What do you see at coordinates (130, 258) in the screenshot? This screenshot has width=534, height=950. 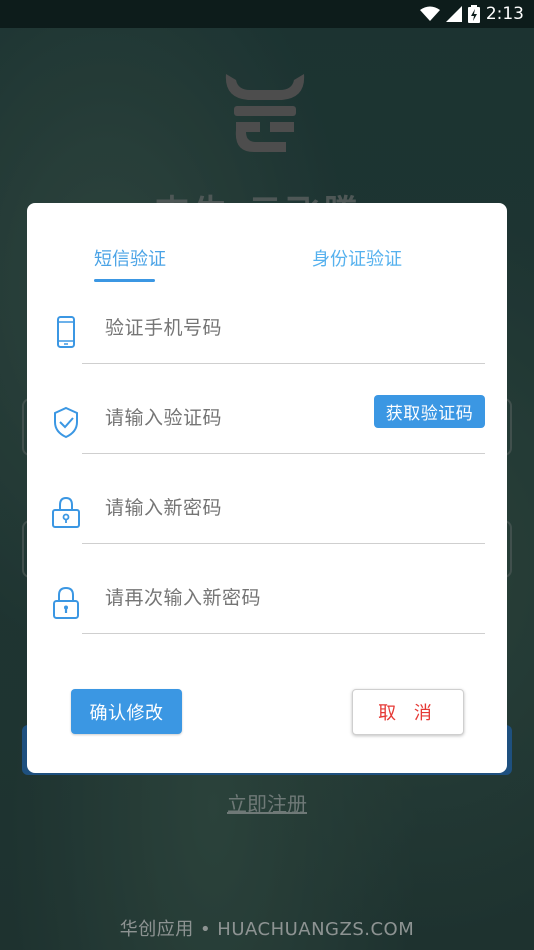 I see `tab-sms-verification: 短信验证` at bounding box center [130, 258].